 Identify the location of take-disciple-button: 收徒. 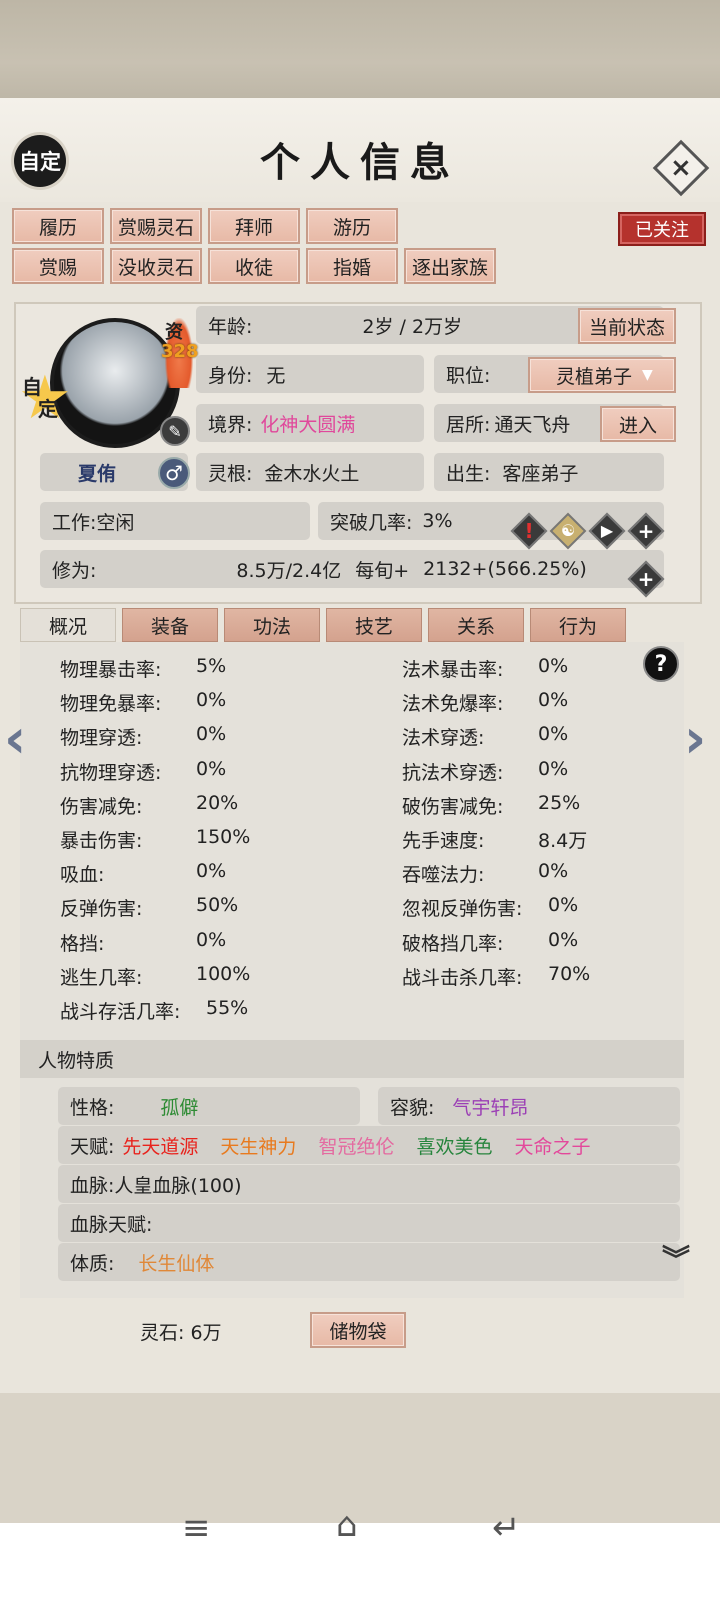
(254, 266).